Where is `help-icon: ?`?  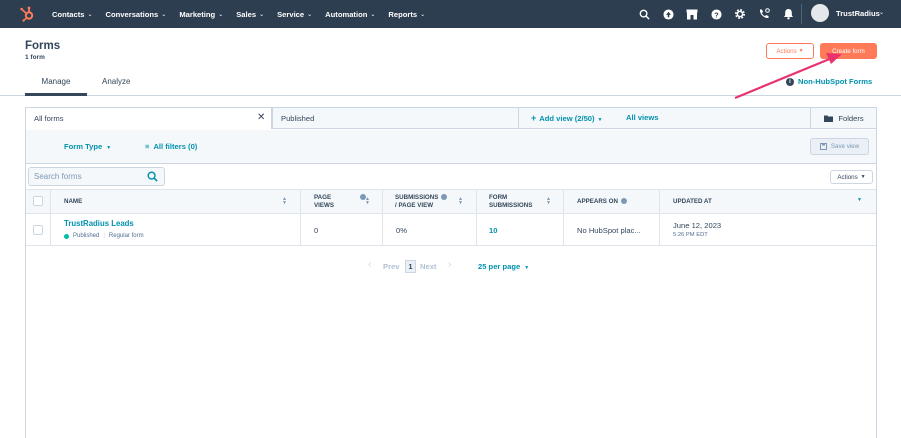 help-icon: ? is located at coordinates (716, 14).